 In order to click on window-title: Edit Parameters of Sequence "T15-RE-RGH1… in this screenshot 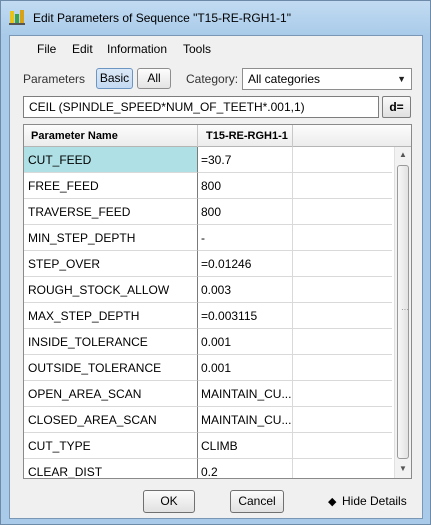, I will do `click(162, 18)`.